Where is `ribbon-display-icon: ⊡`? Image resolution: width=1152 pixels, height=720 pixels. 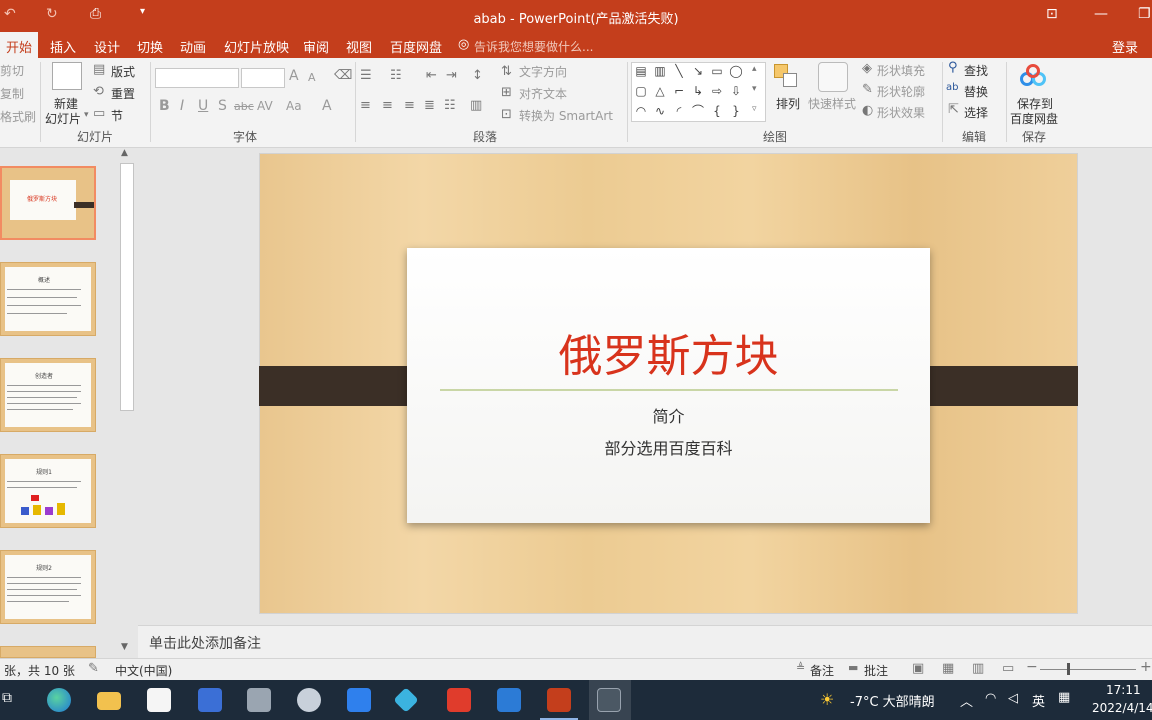 ribbon-display-icon: ⊡ is located at coordinates (1052, 14).